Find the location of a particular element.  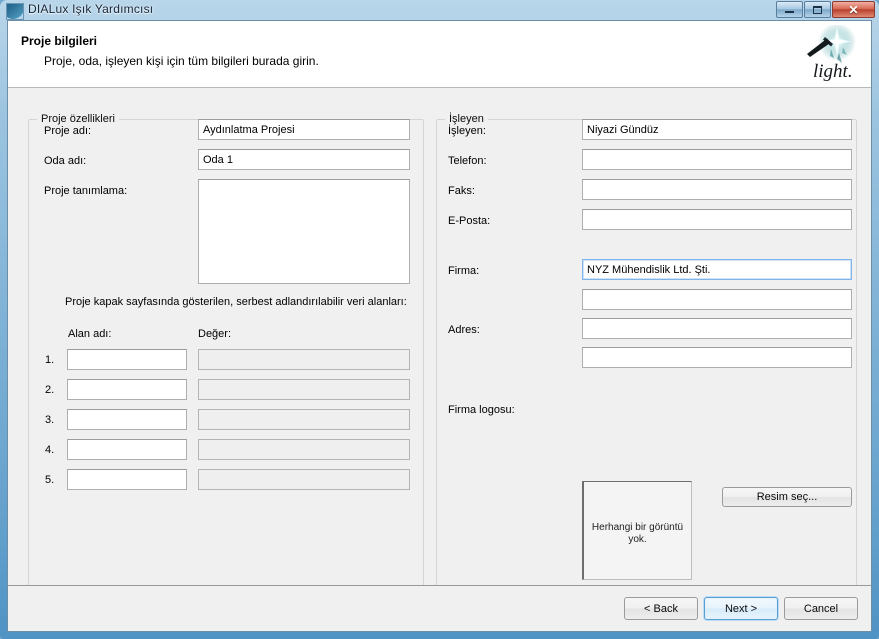

title-bar: DIALux Işık Yardımcısı ✕ is located at coordinates (439, 10).